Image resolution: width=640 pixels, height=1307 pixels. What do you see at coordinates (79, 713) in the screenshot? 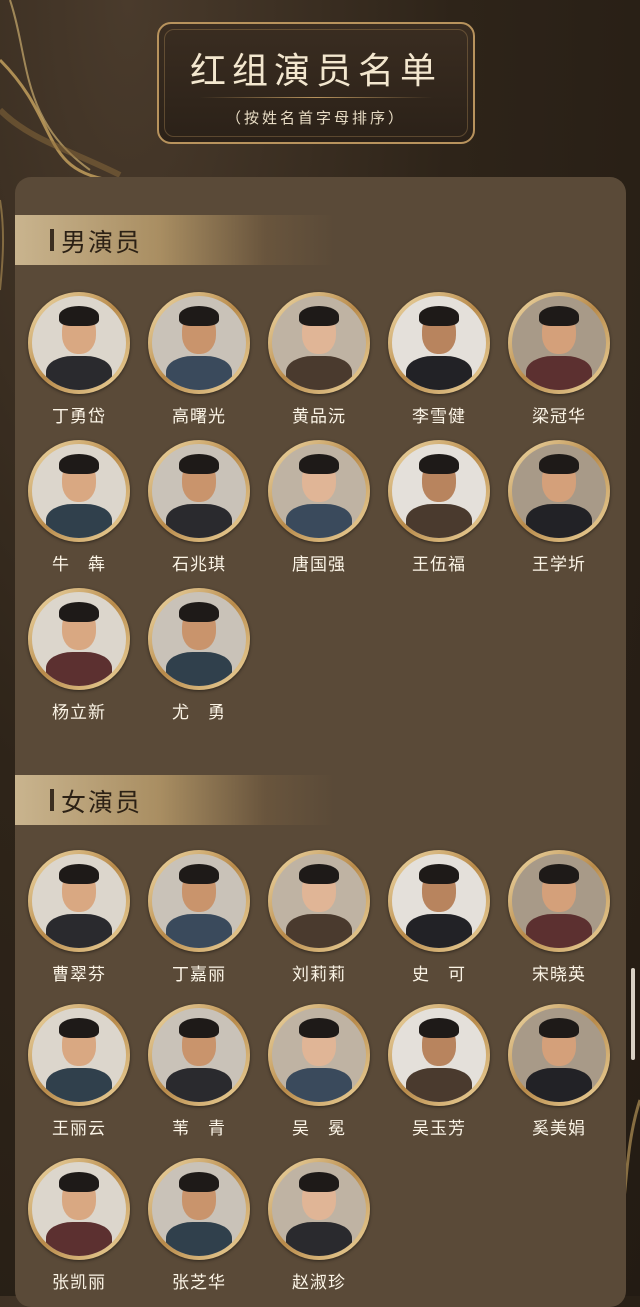
I see `actor-name: 杨立新` at bounding box center [79, 713].